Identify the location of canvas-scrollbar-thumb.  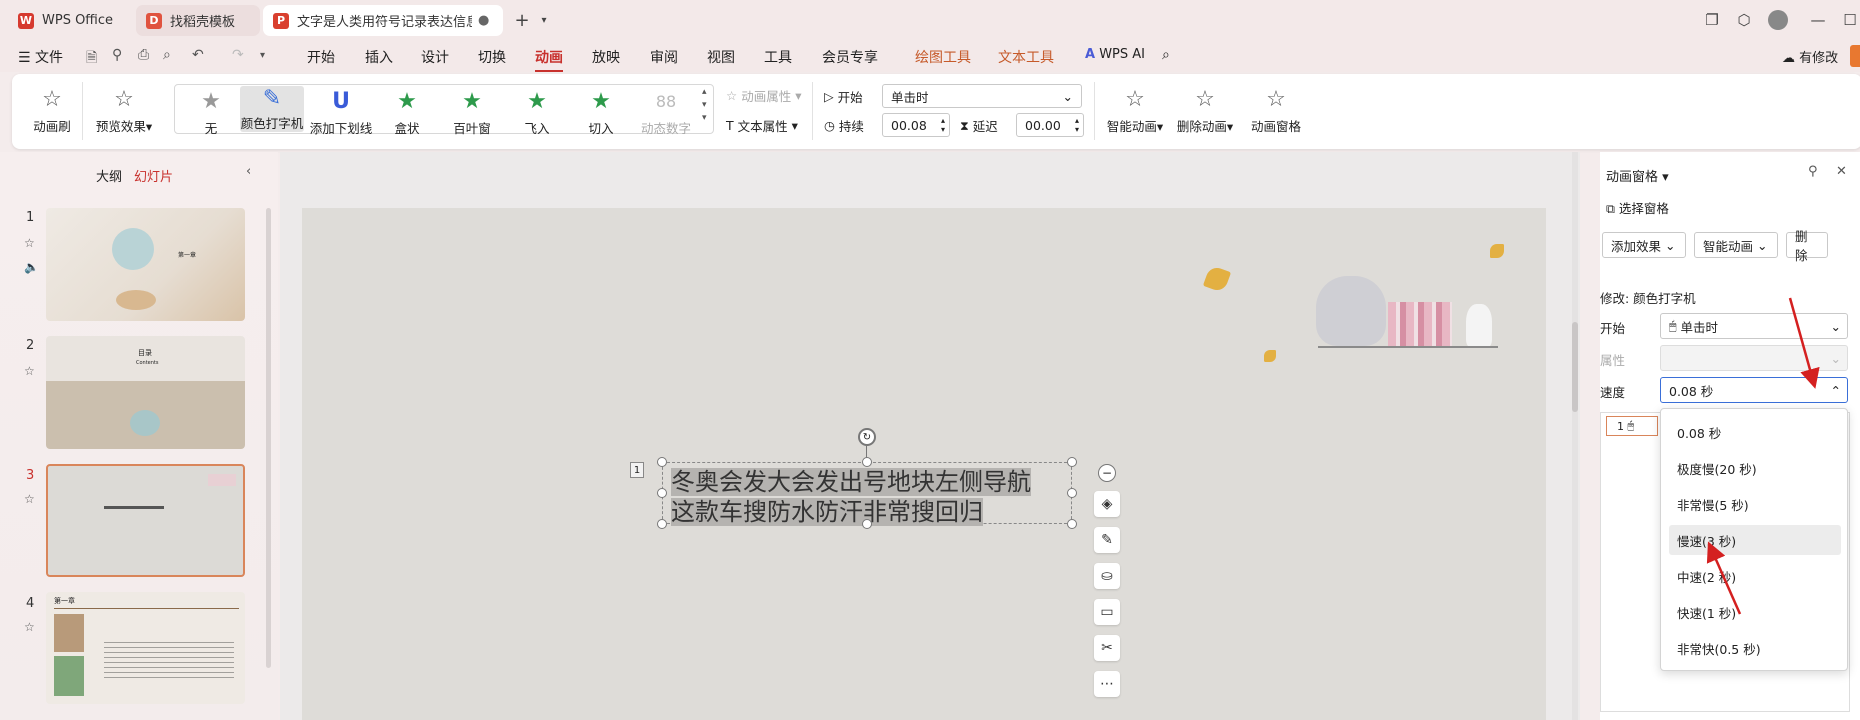
(1575, 367).